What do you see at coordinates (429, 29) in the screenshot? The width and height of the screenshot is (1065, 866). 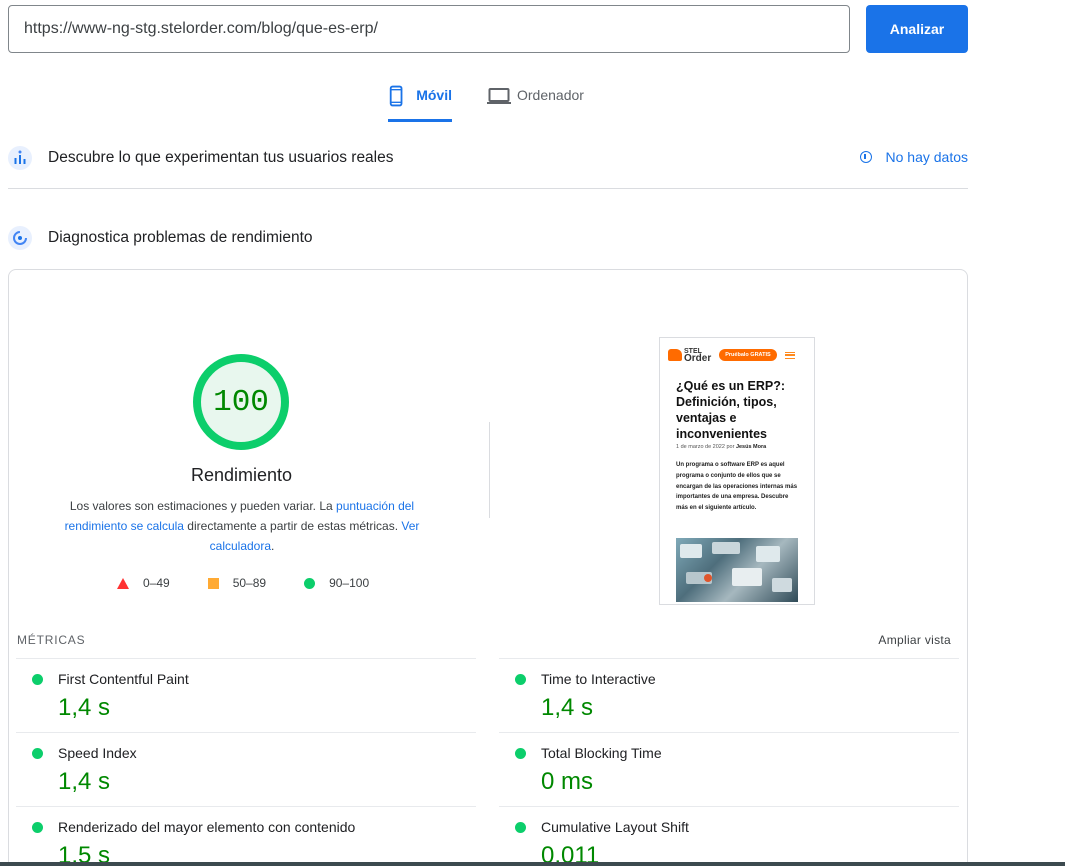 I see `url-input` at bounding box center [429, 29].